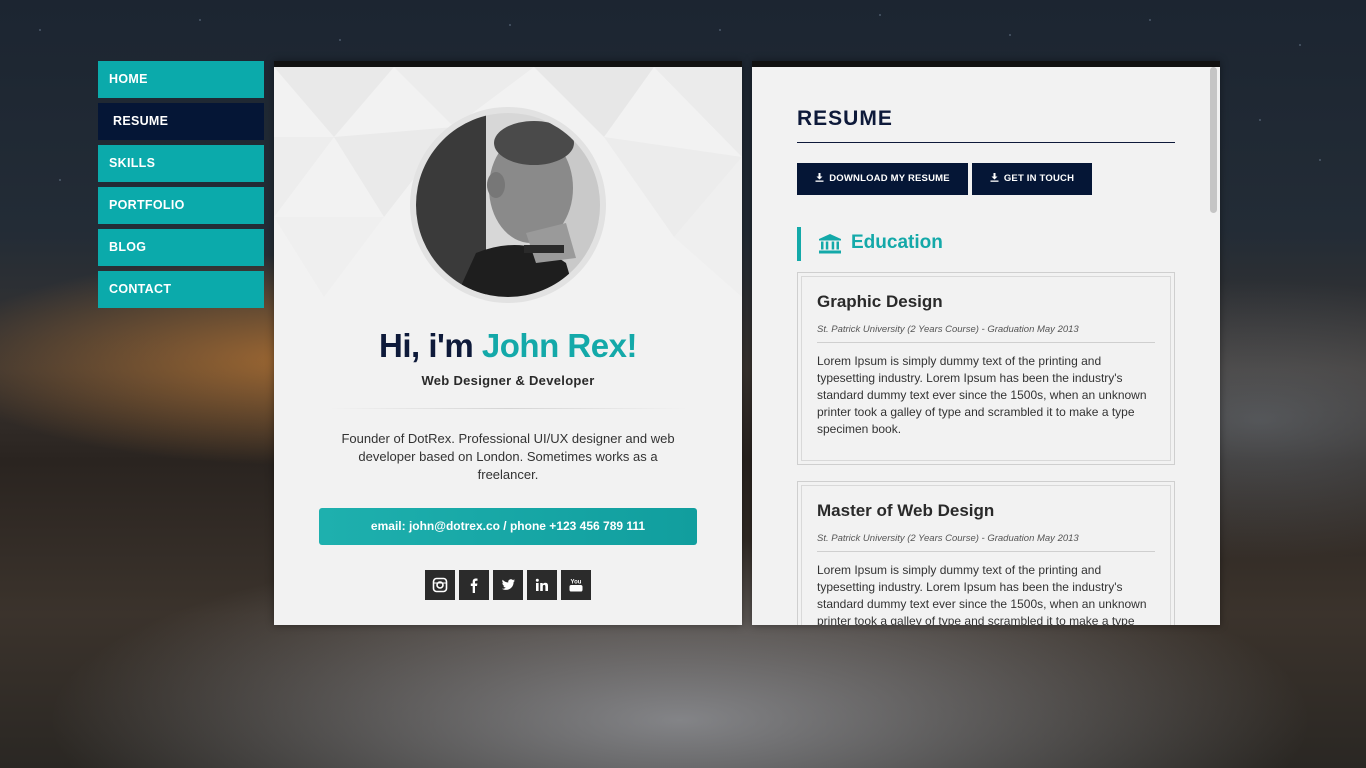 This screenshot has width=1366, height=768. What do you see at coordinates (889, 178) in the screenshot?
I see `download-resume-label: DOWNLOAD MY RESUME` at bounding box center [889, 178].